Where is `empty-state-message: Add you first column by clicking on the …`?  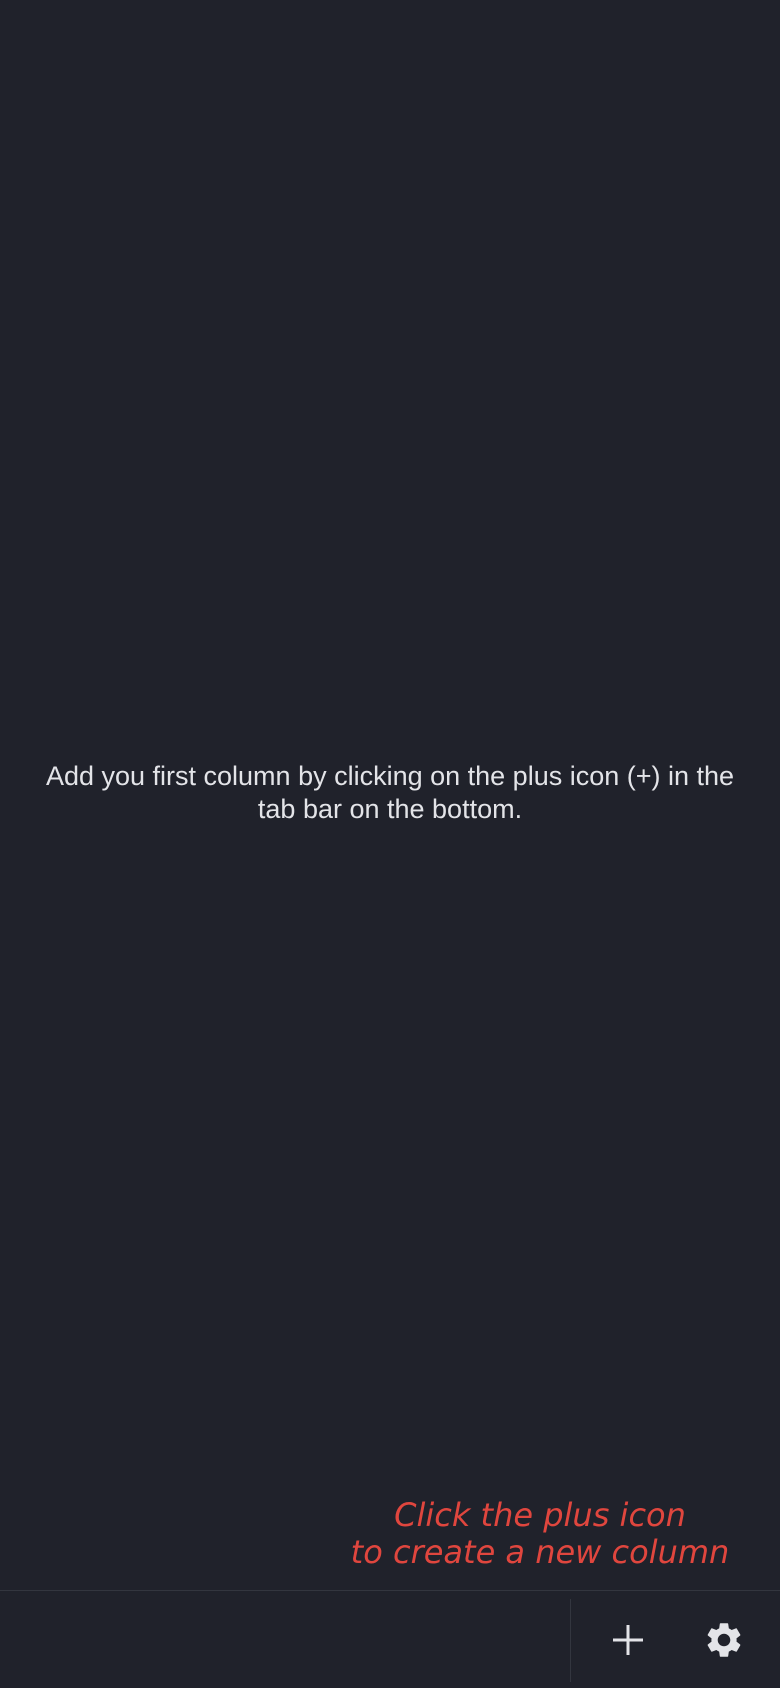 empty-state-message: Add you first column by clicking on the … is located at coordinates (390, 792).